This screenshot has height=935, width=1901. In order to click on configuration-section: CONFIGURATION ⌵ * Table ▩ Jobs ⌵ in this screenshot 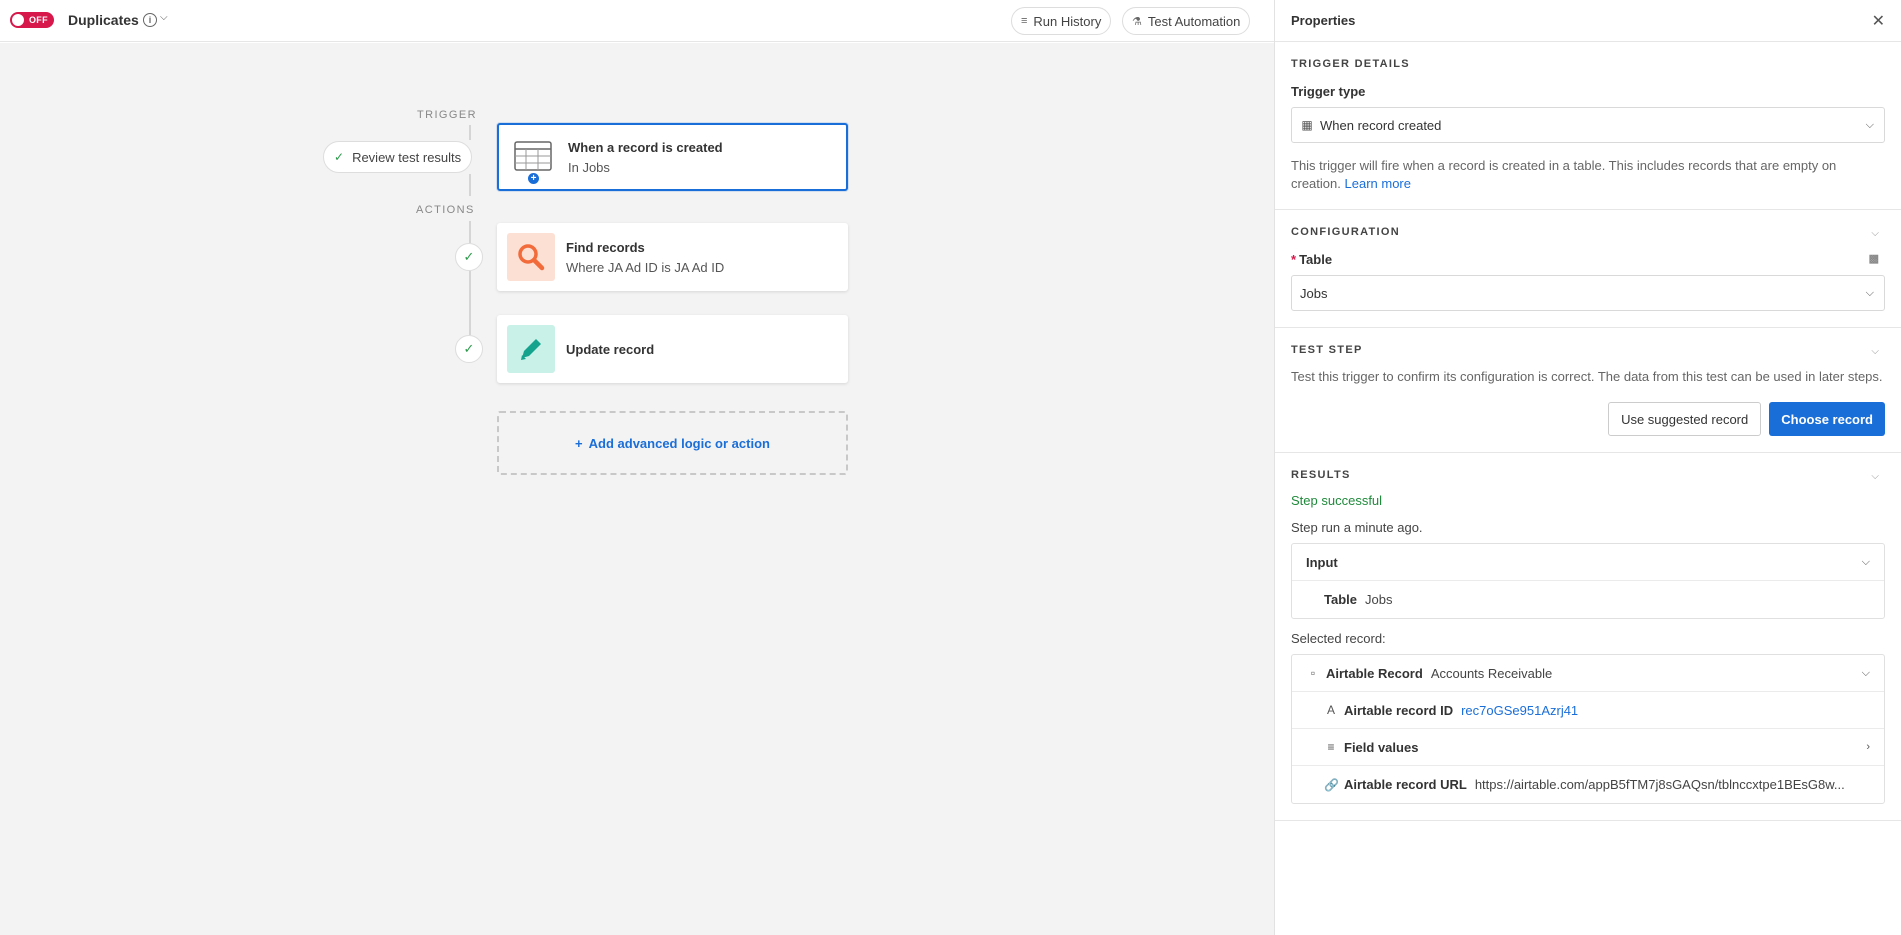, I will do `click(1588, 269)`.